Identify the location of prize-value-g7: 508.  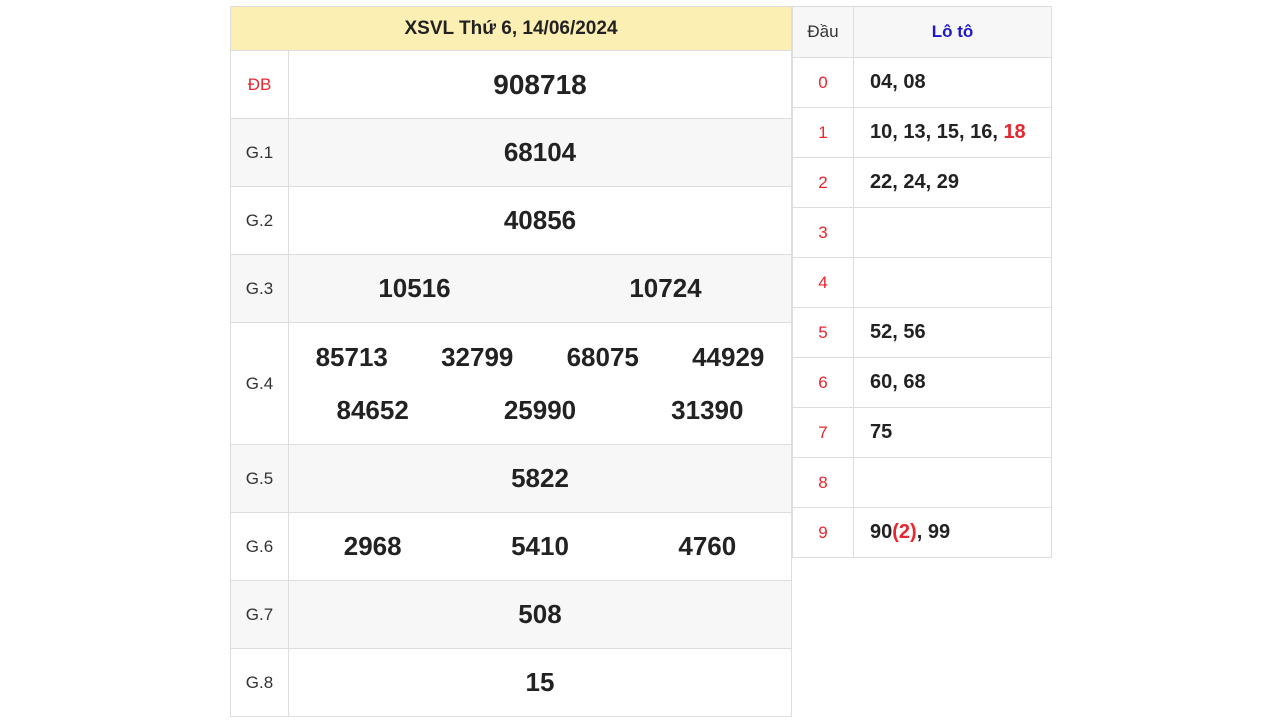
(540, 614).